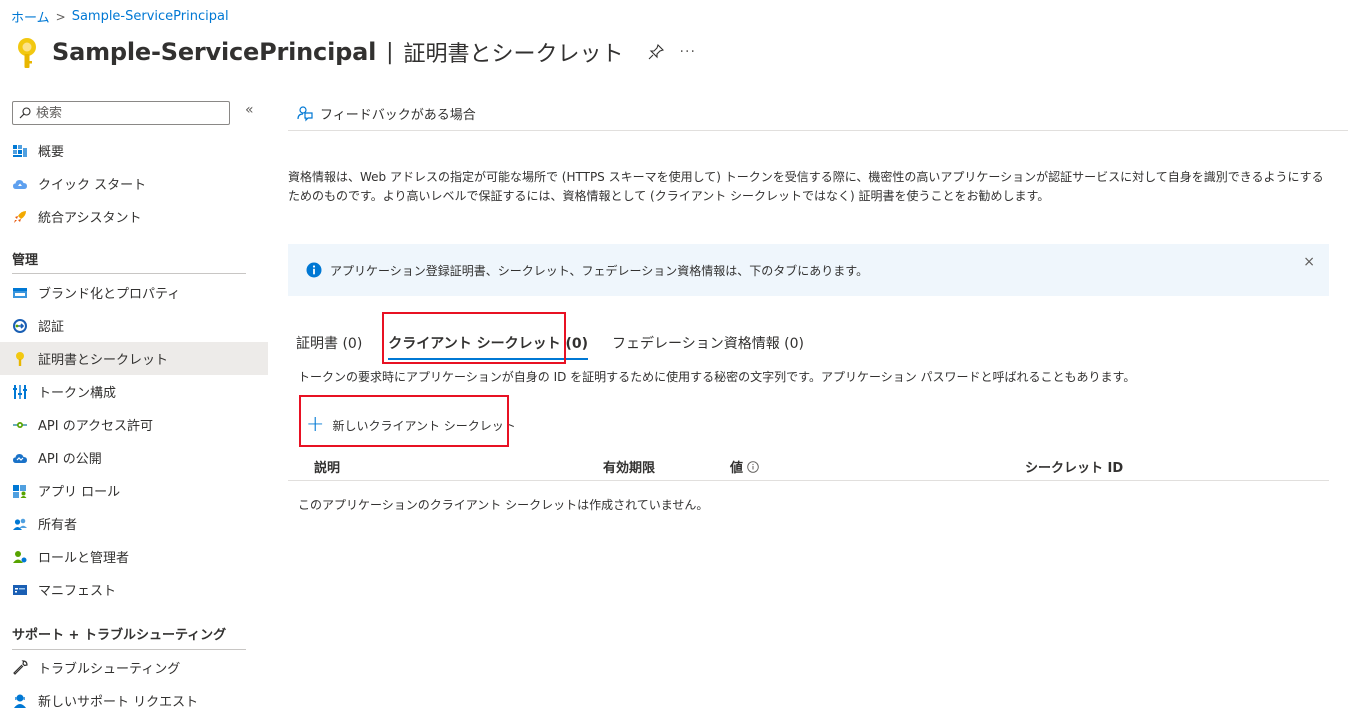  What do you see at coordinates (513, 54) in the screenshot?
I see `page-subtitle: 証明書とシークレット` at bounding box center [513, 54].